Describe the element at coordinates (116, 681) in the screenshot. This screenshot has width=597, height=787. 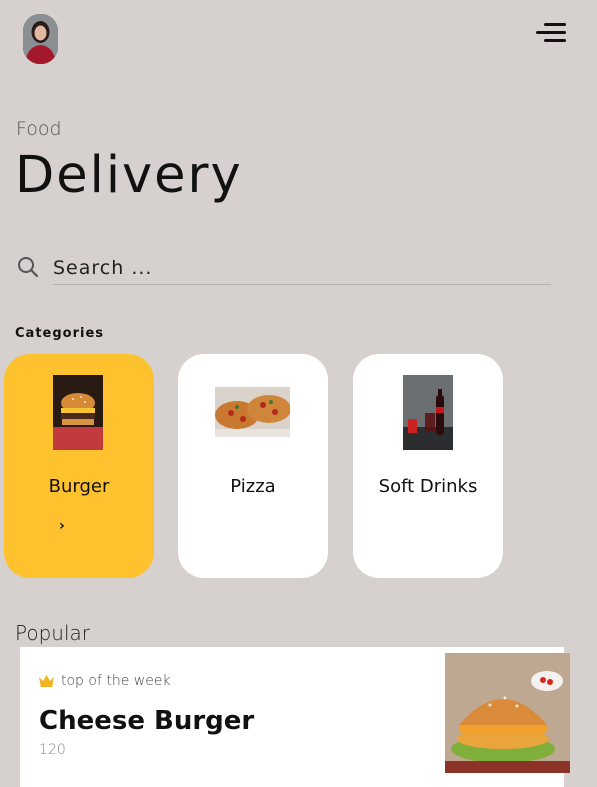
I see `popular-tag: top of the week` at that location.